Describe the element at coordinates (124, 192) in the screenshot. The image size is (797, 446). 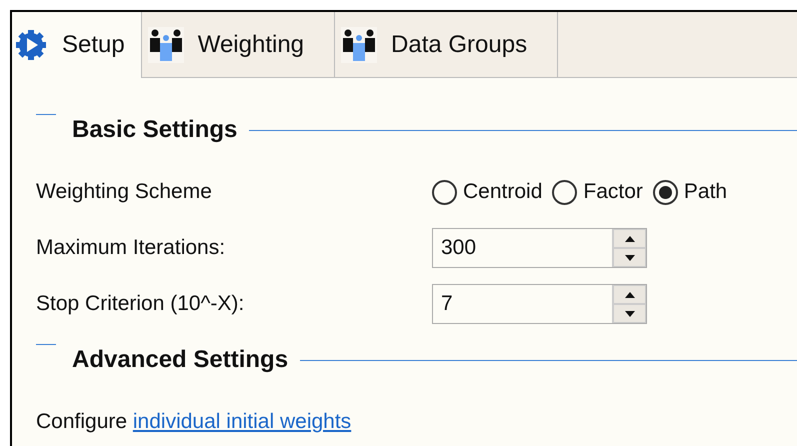
I see `field-label: Weighting Scheme` at that location.